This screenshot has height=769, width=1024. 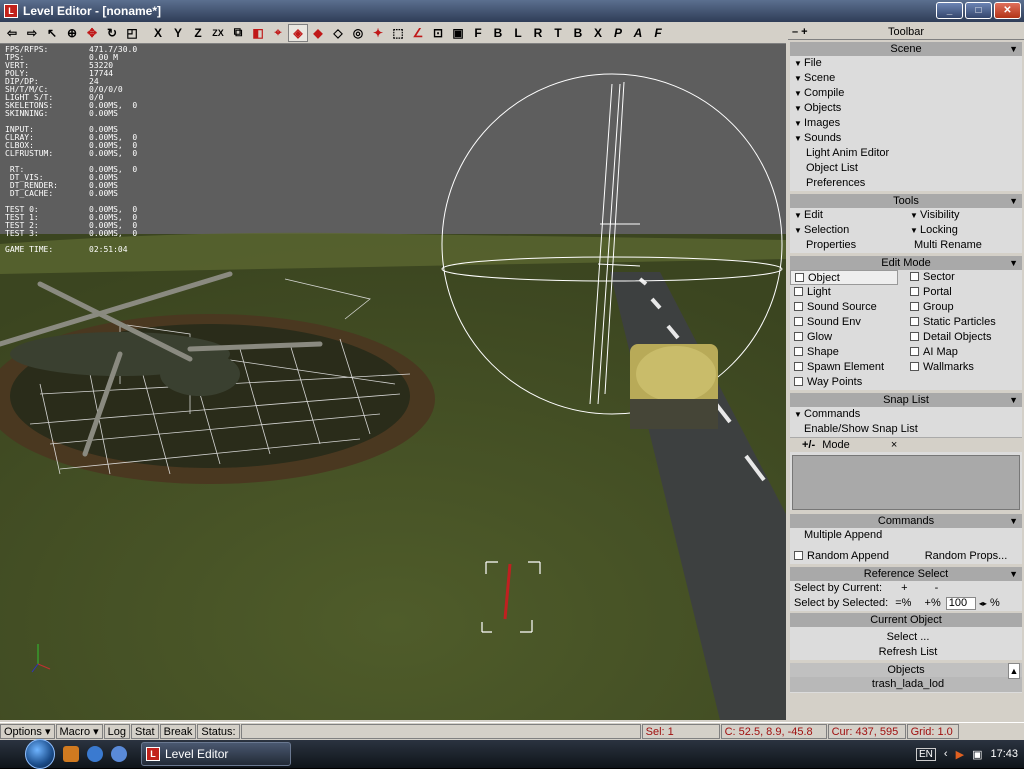 What do you see at coordinates (638, 33) in the screenshot?
I see `camera-a-icon: A` at bounding box center [638, 33].